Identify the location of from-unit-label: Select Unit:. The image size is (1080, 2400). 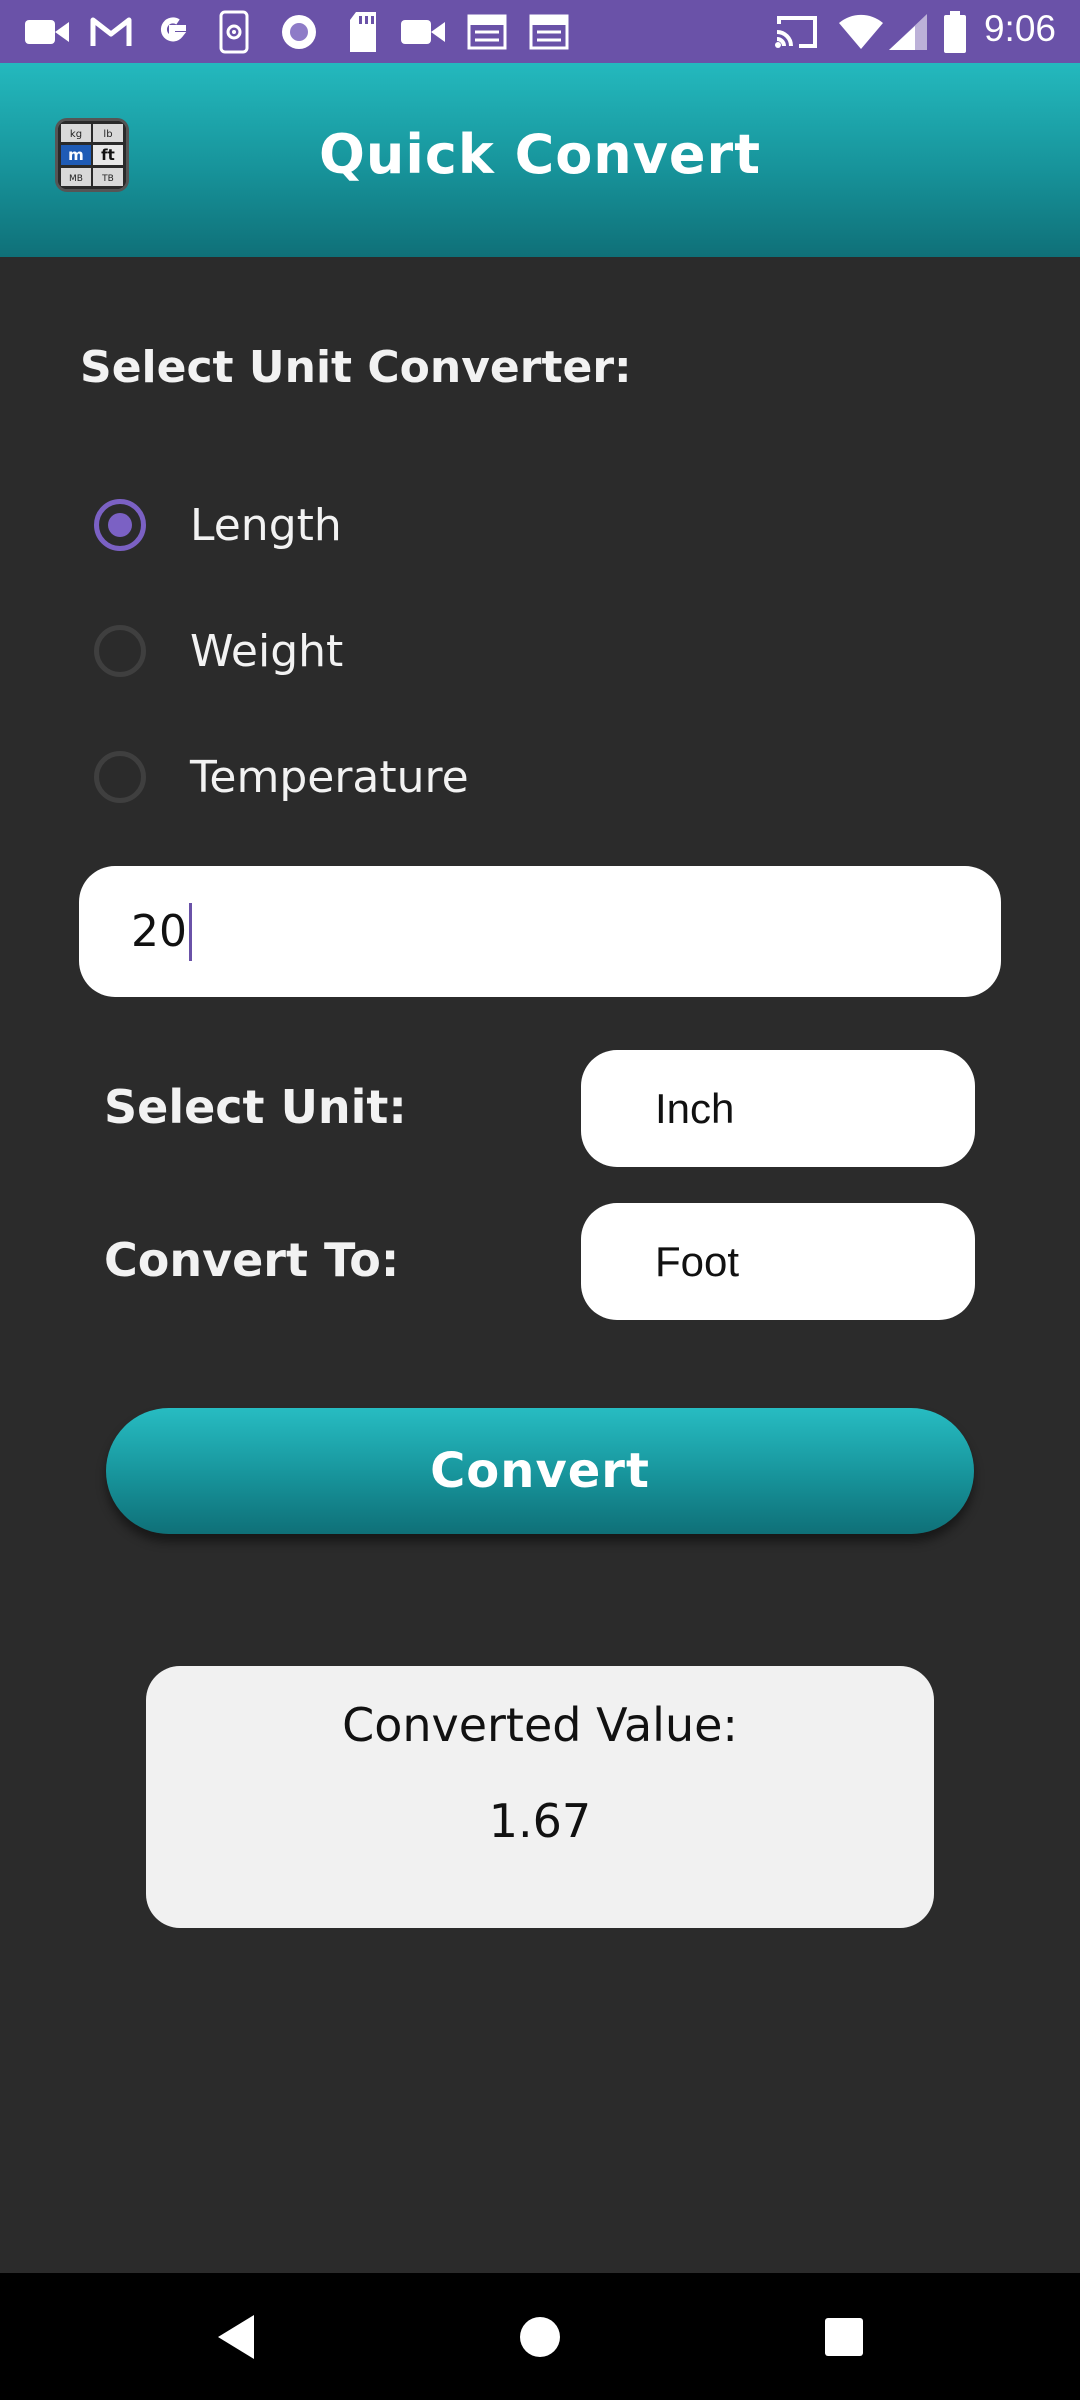
(255, 1107).